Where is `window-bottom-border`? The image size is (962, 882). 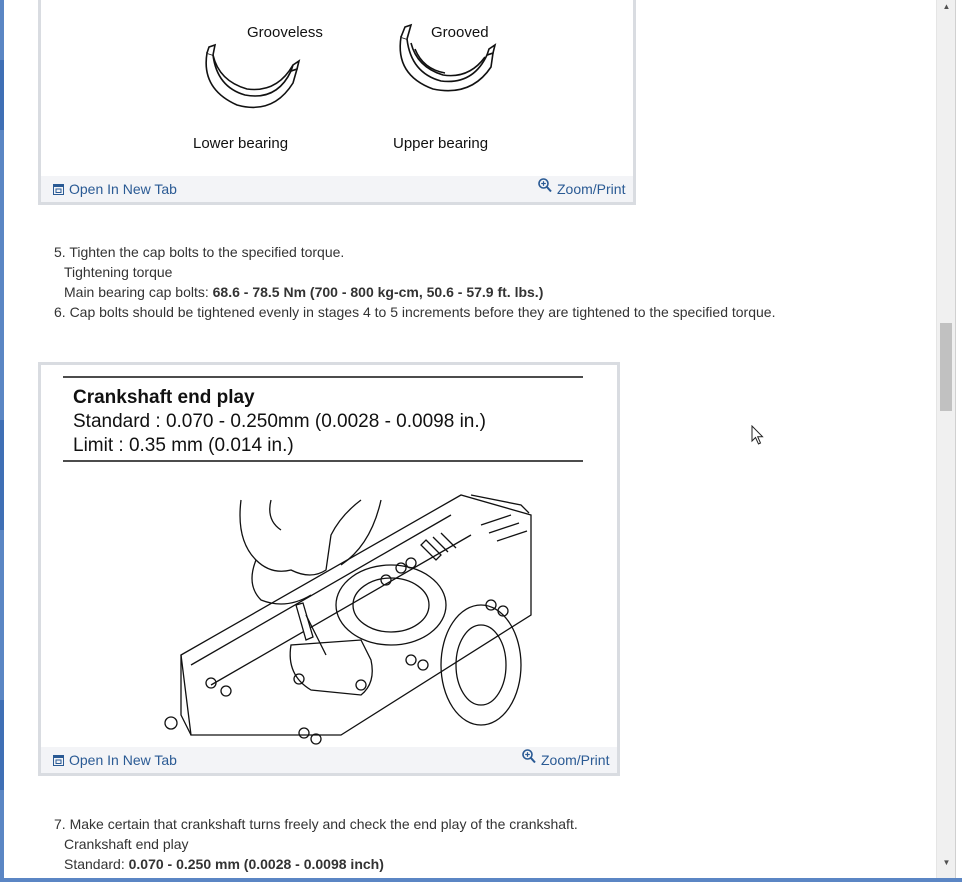 window-bottom-border is located at coordinates (481, 880).